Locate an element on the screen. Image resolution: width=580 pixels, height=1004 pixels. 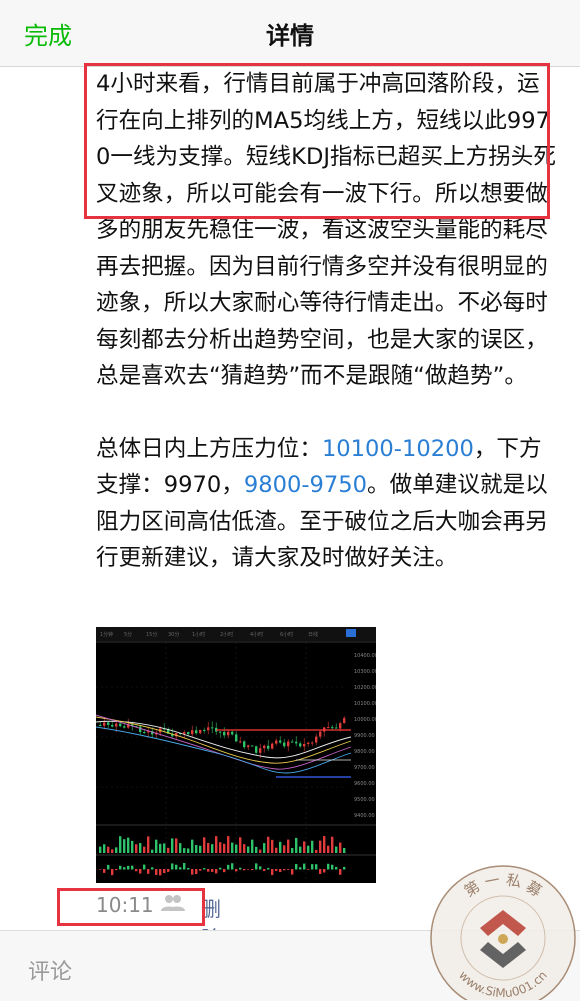
page-title: 详情 is located at coordinates (290, 36).